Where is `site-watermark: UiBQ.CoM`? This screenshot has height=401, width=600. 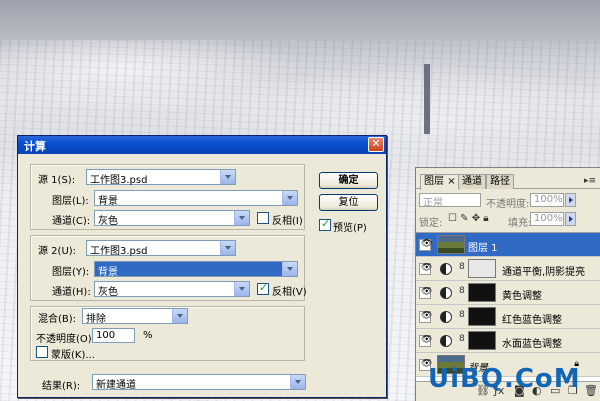
site-watermark: UiBQ.CoM is located at coordinates (504, 379).